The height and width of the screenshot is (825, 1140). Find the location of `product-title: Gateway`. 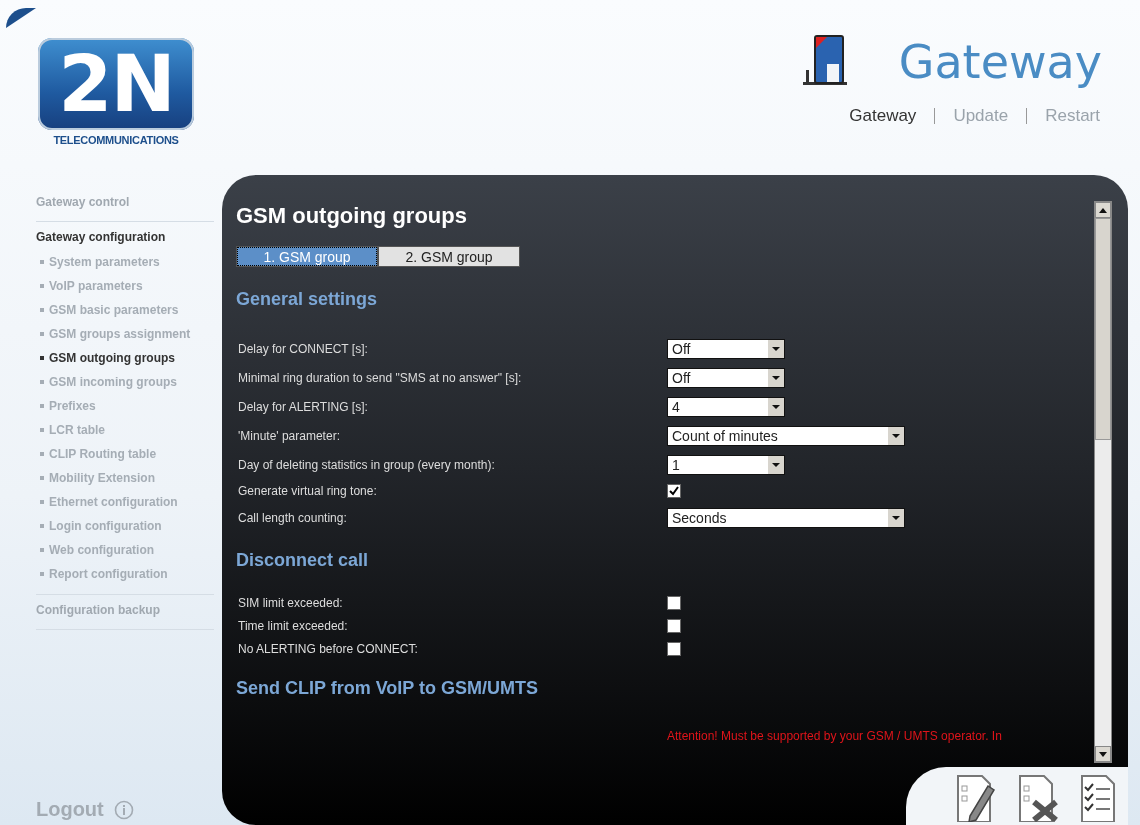

product-title: Gateway is located at coordinates (1000, 62).